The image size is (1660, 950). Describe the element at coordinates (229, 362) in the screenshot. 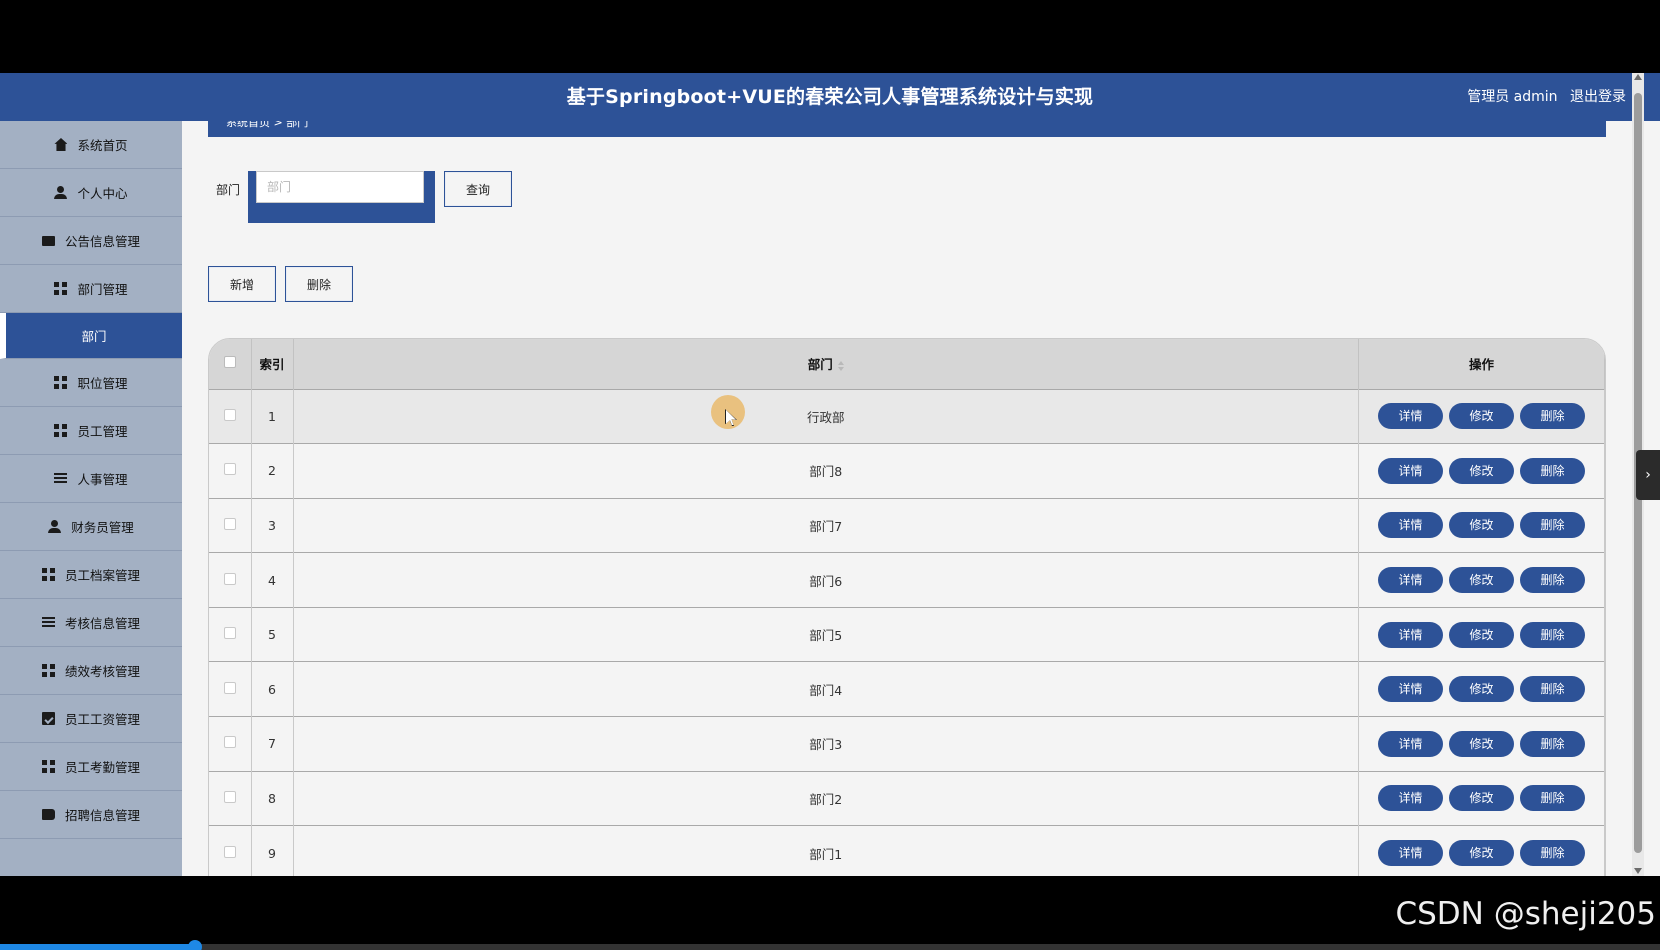

I see `select-all-checkbox` at that location.